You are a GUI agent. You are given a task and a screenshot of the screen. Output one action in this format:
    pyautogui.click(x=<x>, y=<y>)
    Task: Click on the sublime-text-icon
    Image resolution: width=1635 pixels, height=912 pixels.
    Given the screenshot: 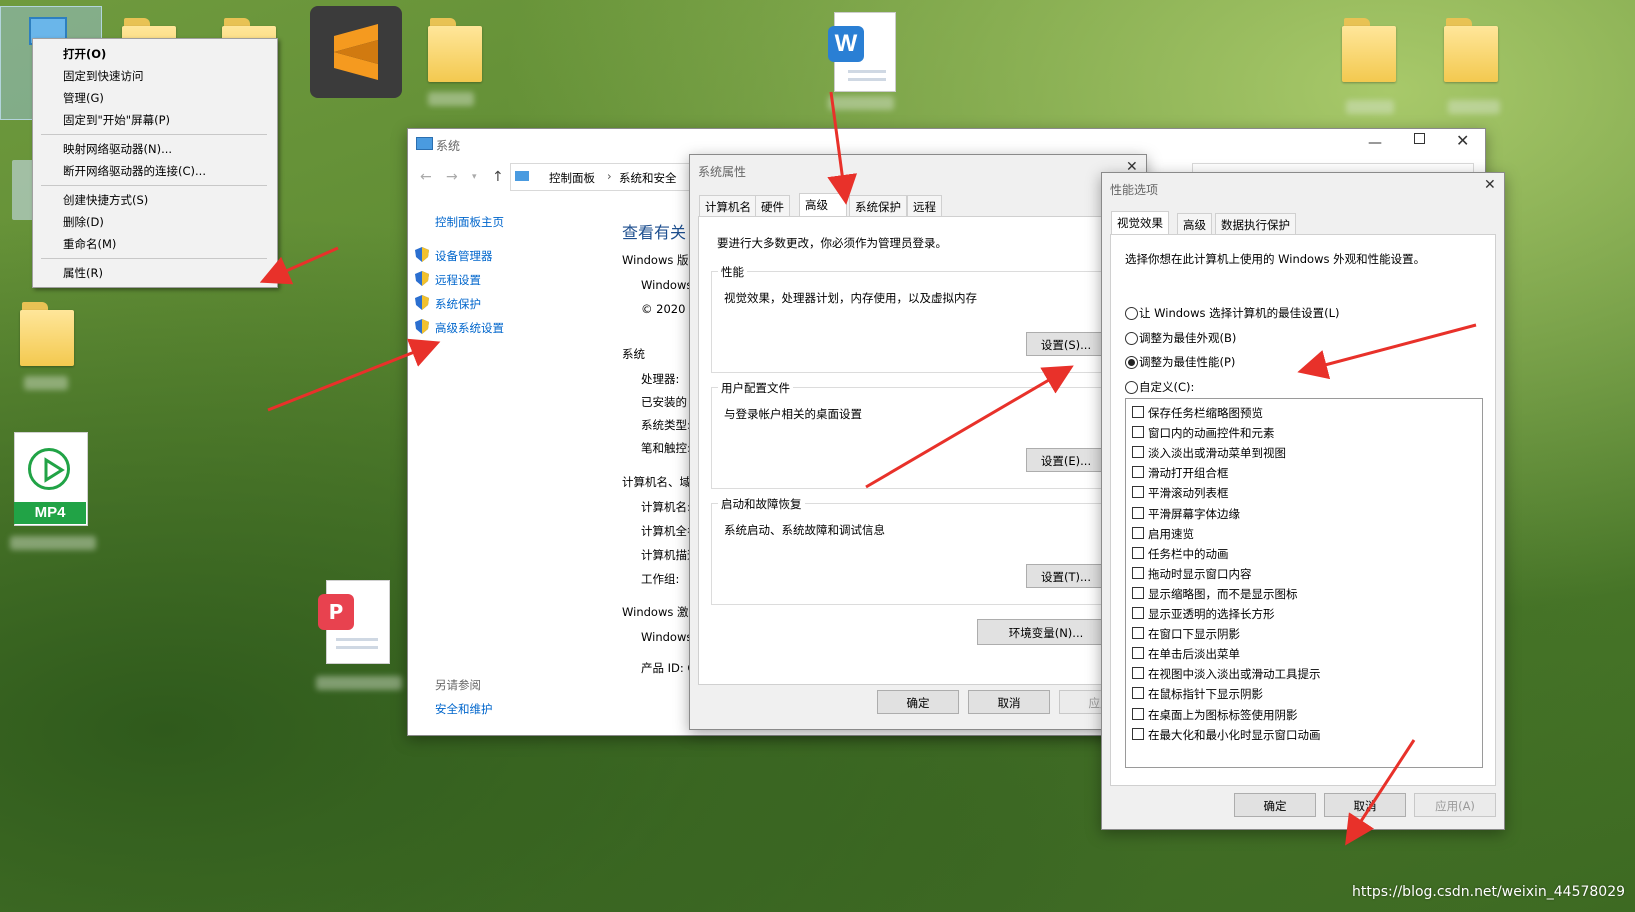 What is the action you would take?
    pyautogui.click(x=356, y=52)
    